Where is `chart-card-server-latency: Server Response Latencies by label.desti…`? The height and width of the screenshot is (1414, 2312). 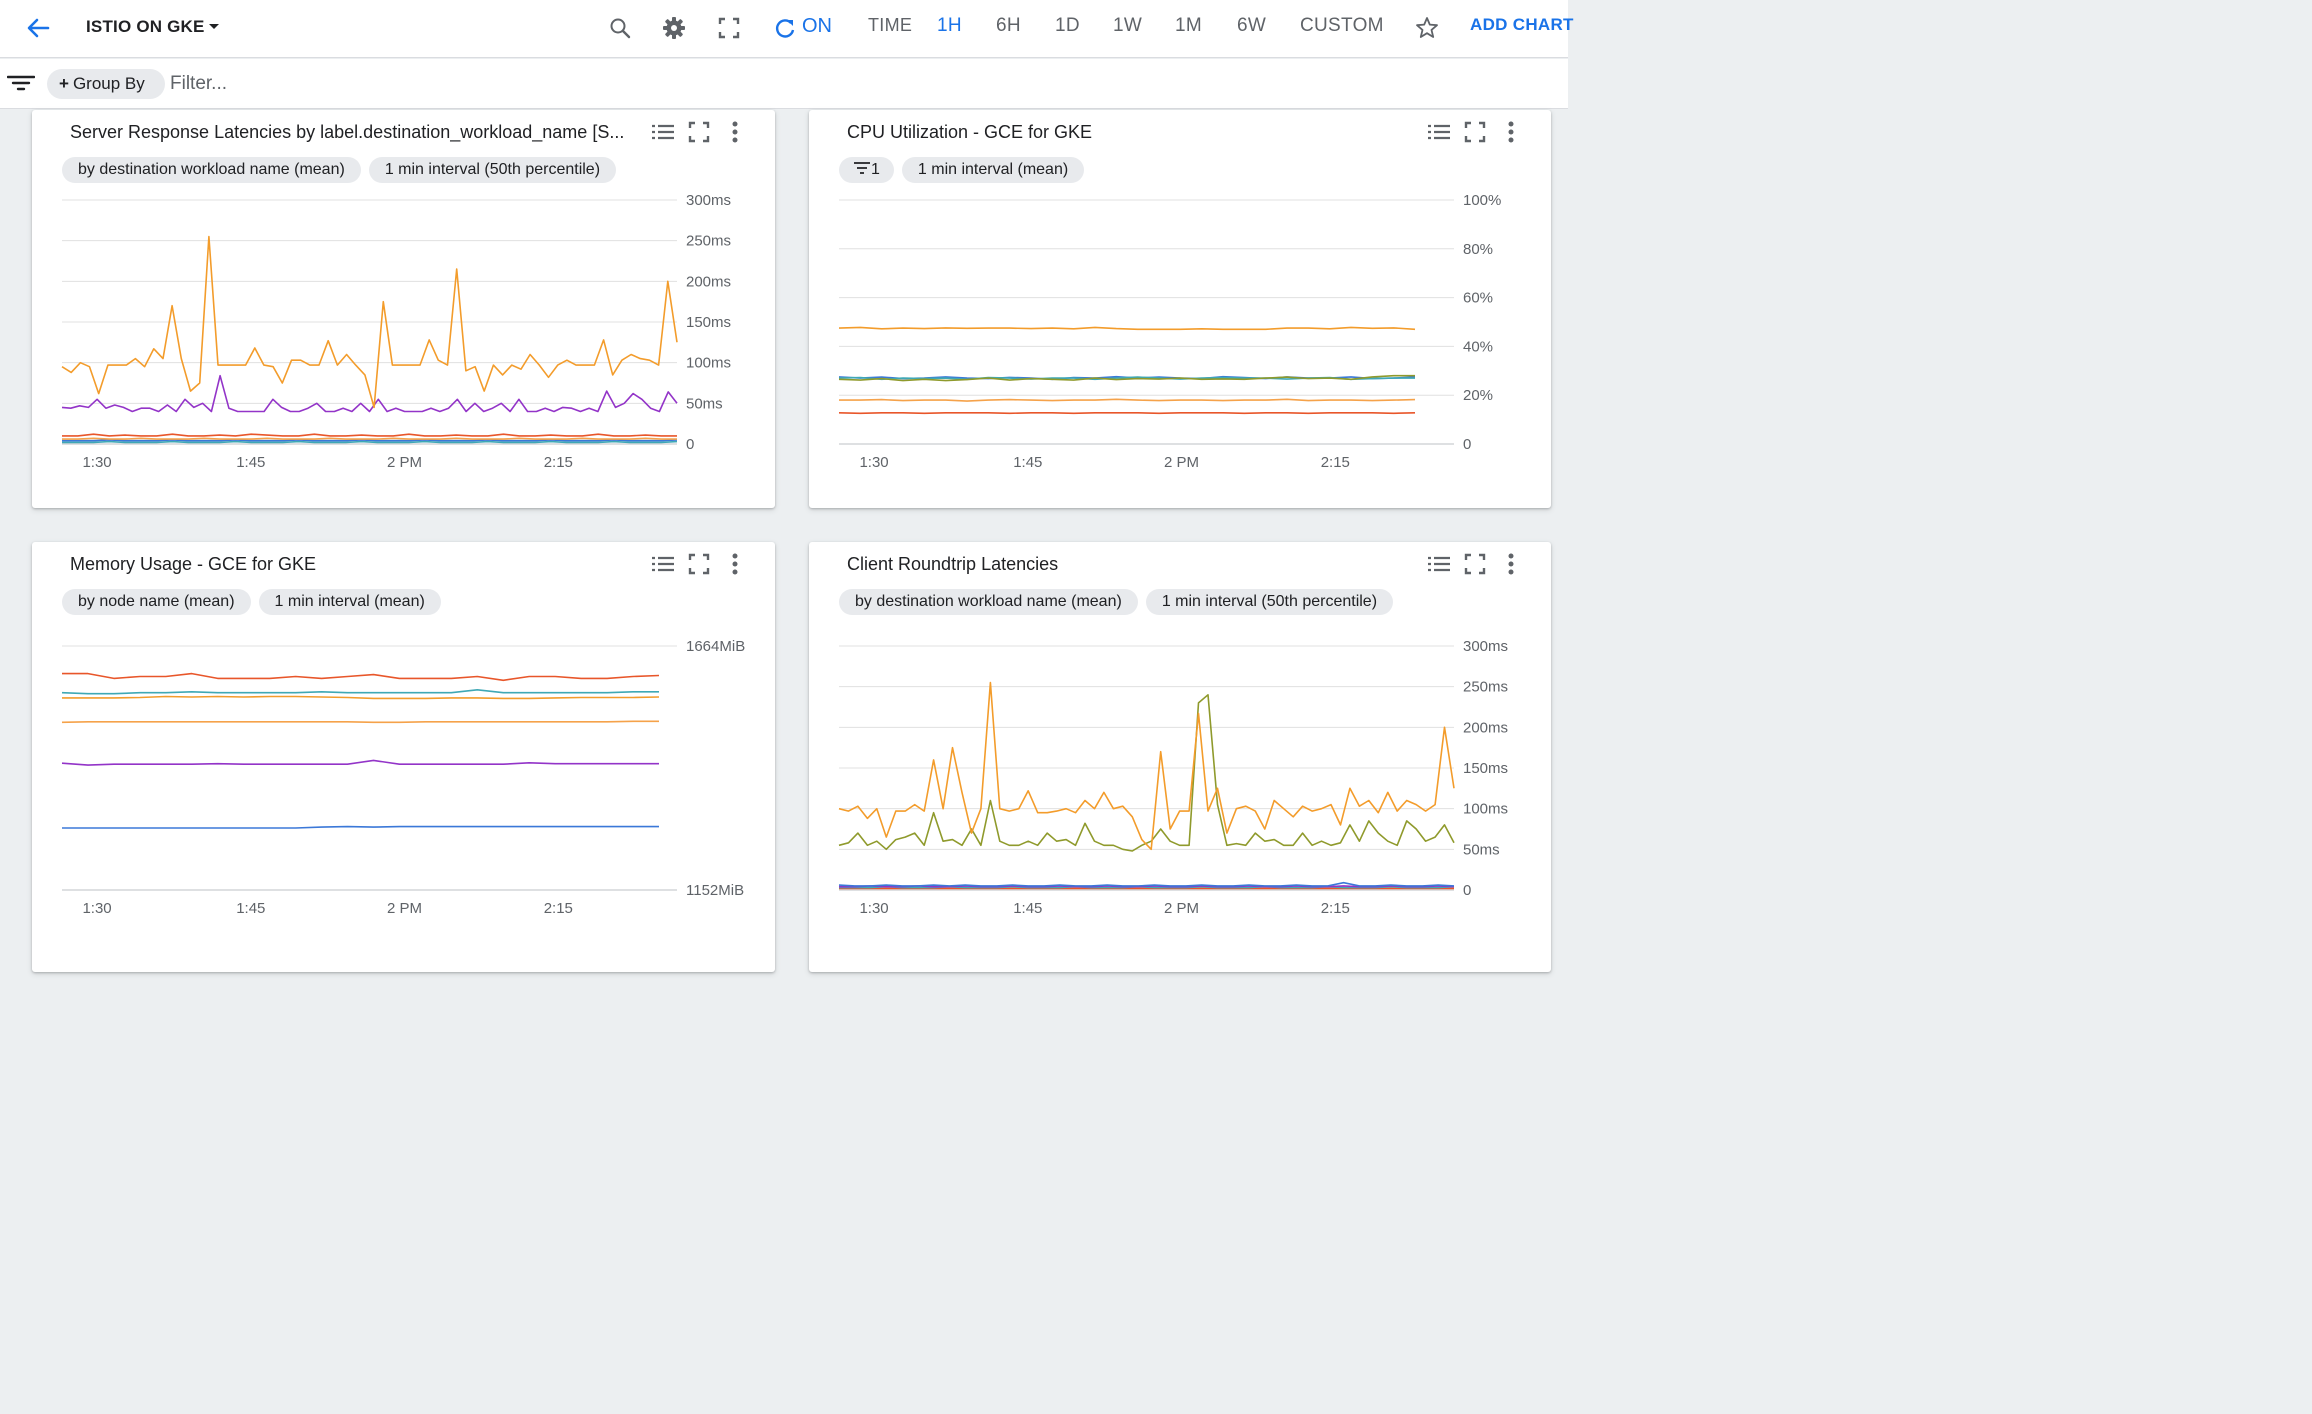
chart-card-server-latency: Server Response Latencies by label.desti… is located at coordinates (403, 309).